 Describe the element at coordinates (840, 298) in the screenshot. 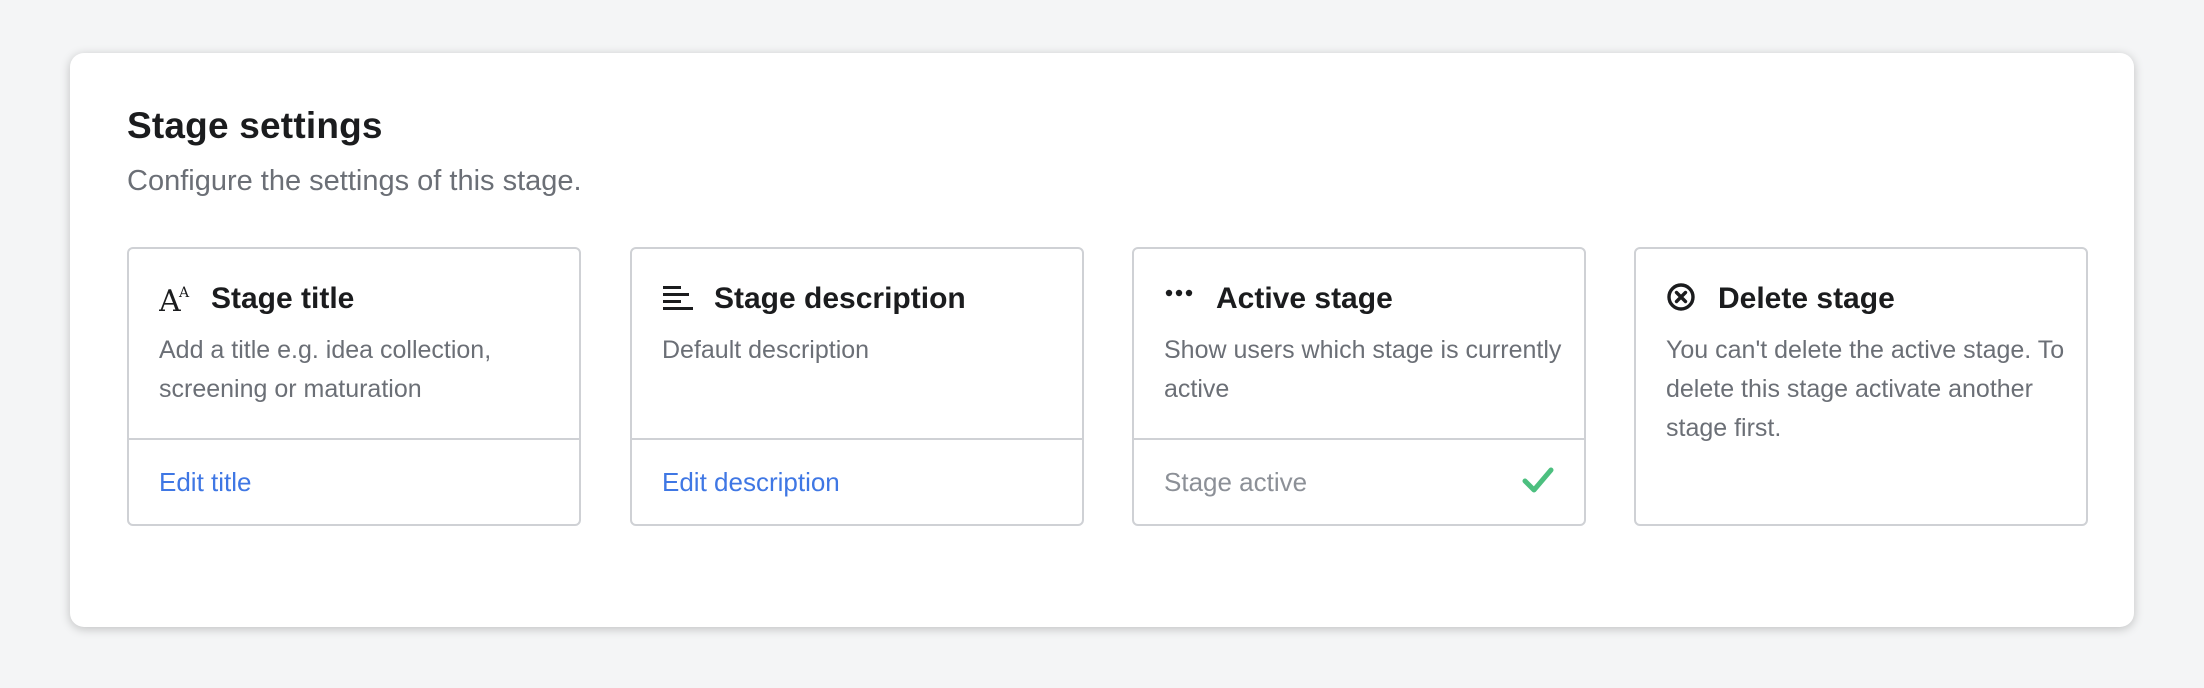

I see `card-title: Stage description` at that location.